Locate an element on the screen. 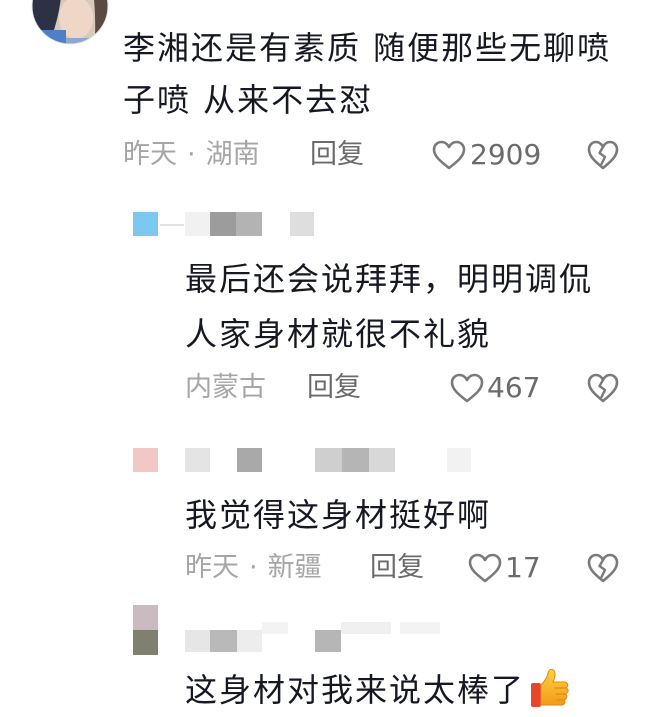  reply-text-line: 我觉得这身材挺好啊 is located at coordinates (338, 515).